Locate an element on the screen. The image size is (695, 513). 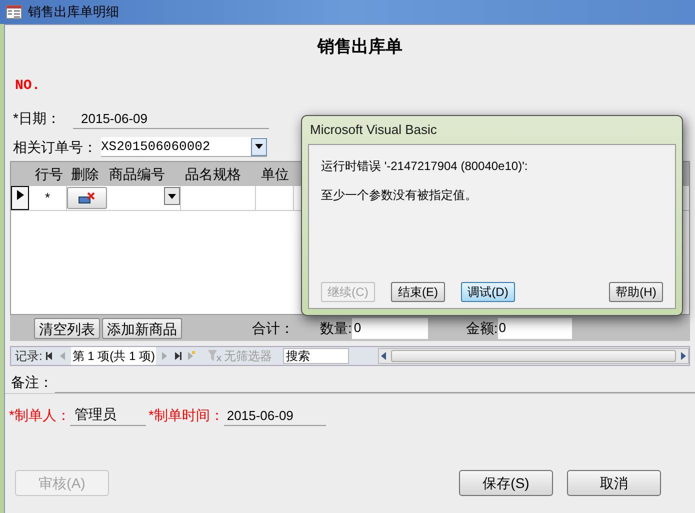
column-header: 行号 is located at coordinates (49, 174).